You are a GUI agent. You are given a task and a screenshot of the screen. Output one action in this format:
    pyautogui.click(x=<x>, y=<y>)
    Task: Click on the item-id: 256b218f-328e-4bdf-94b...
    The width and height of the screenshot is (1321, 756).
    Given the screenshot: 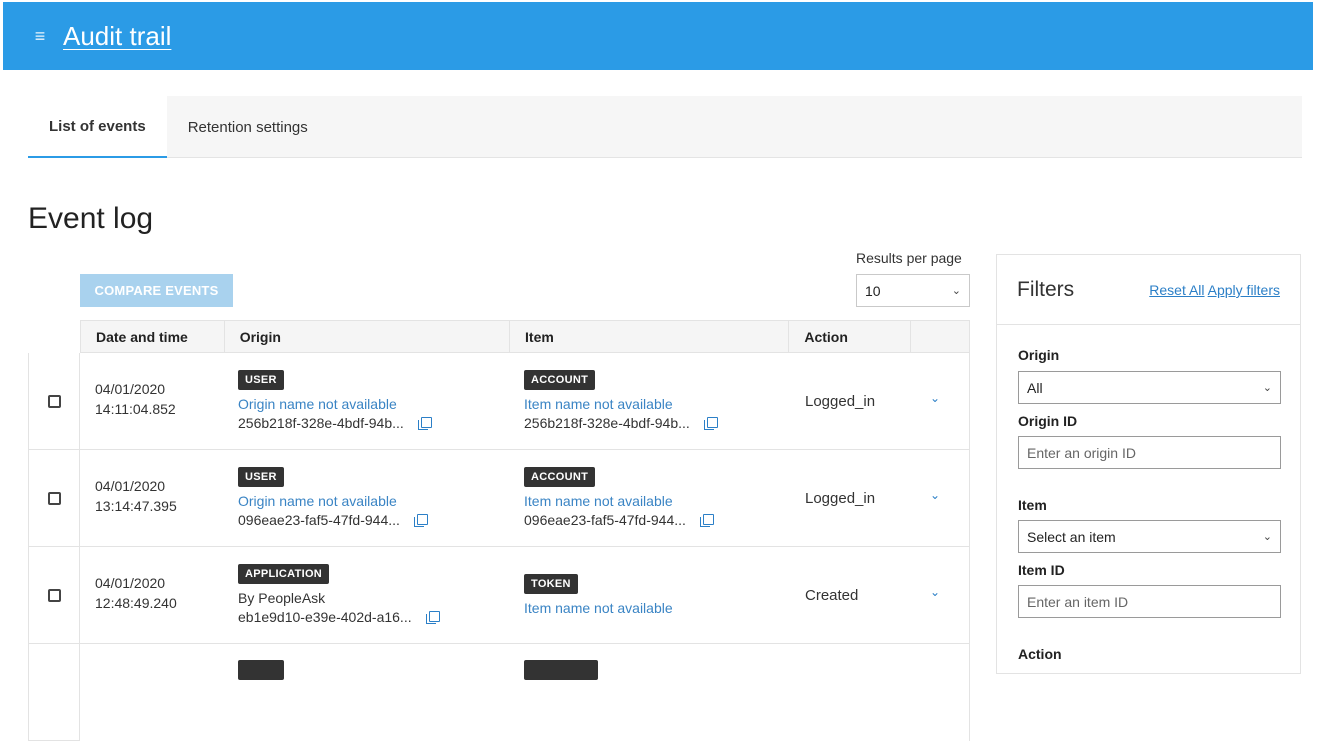 What is the action you would take?
    pyautogui.click(x=659, y=423)
    